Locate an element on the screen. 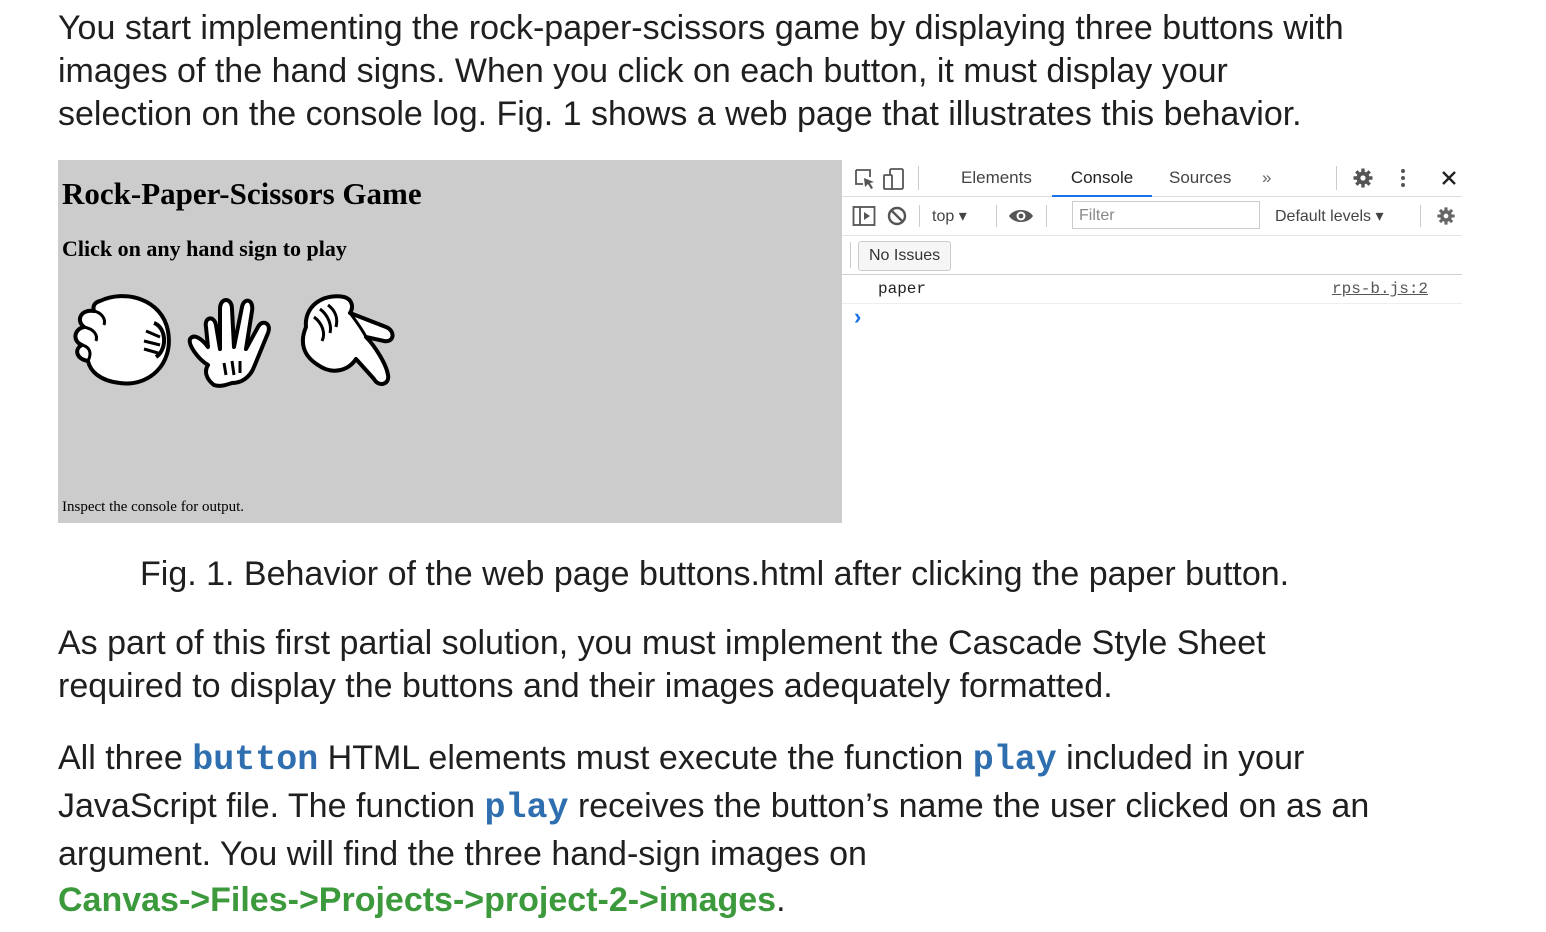 The width and height of the screenshot is (1546, 932). log-levels-dropdown: Default levels ▾ is located at coordinates (1329, 216).